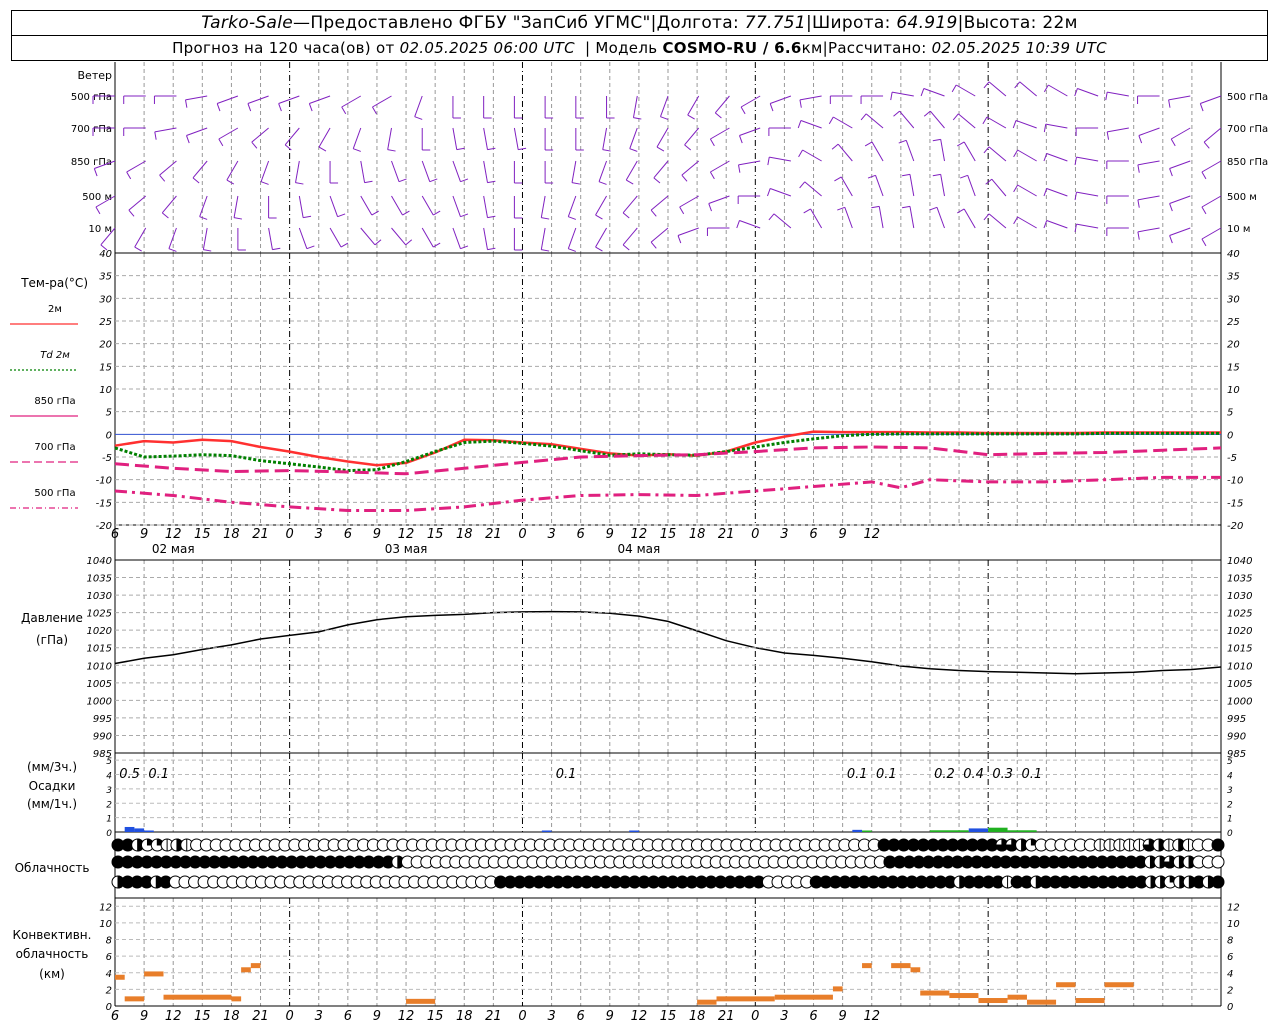 This screenshot has height=1024, width=1280. What do you see at coordinates (1218, 882) in the screenshot?
I see `cloud-full-icon` at bounding box center [1218, 882].